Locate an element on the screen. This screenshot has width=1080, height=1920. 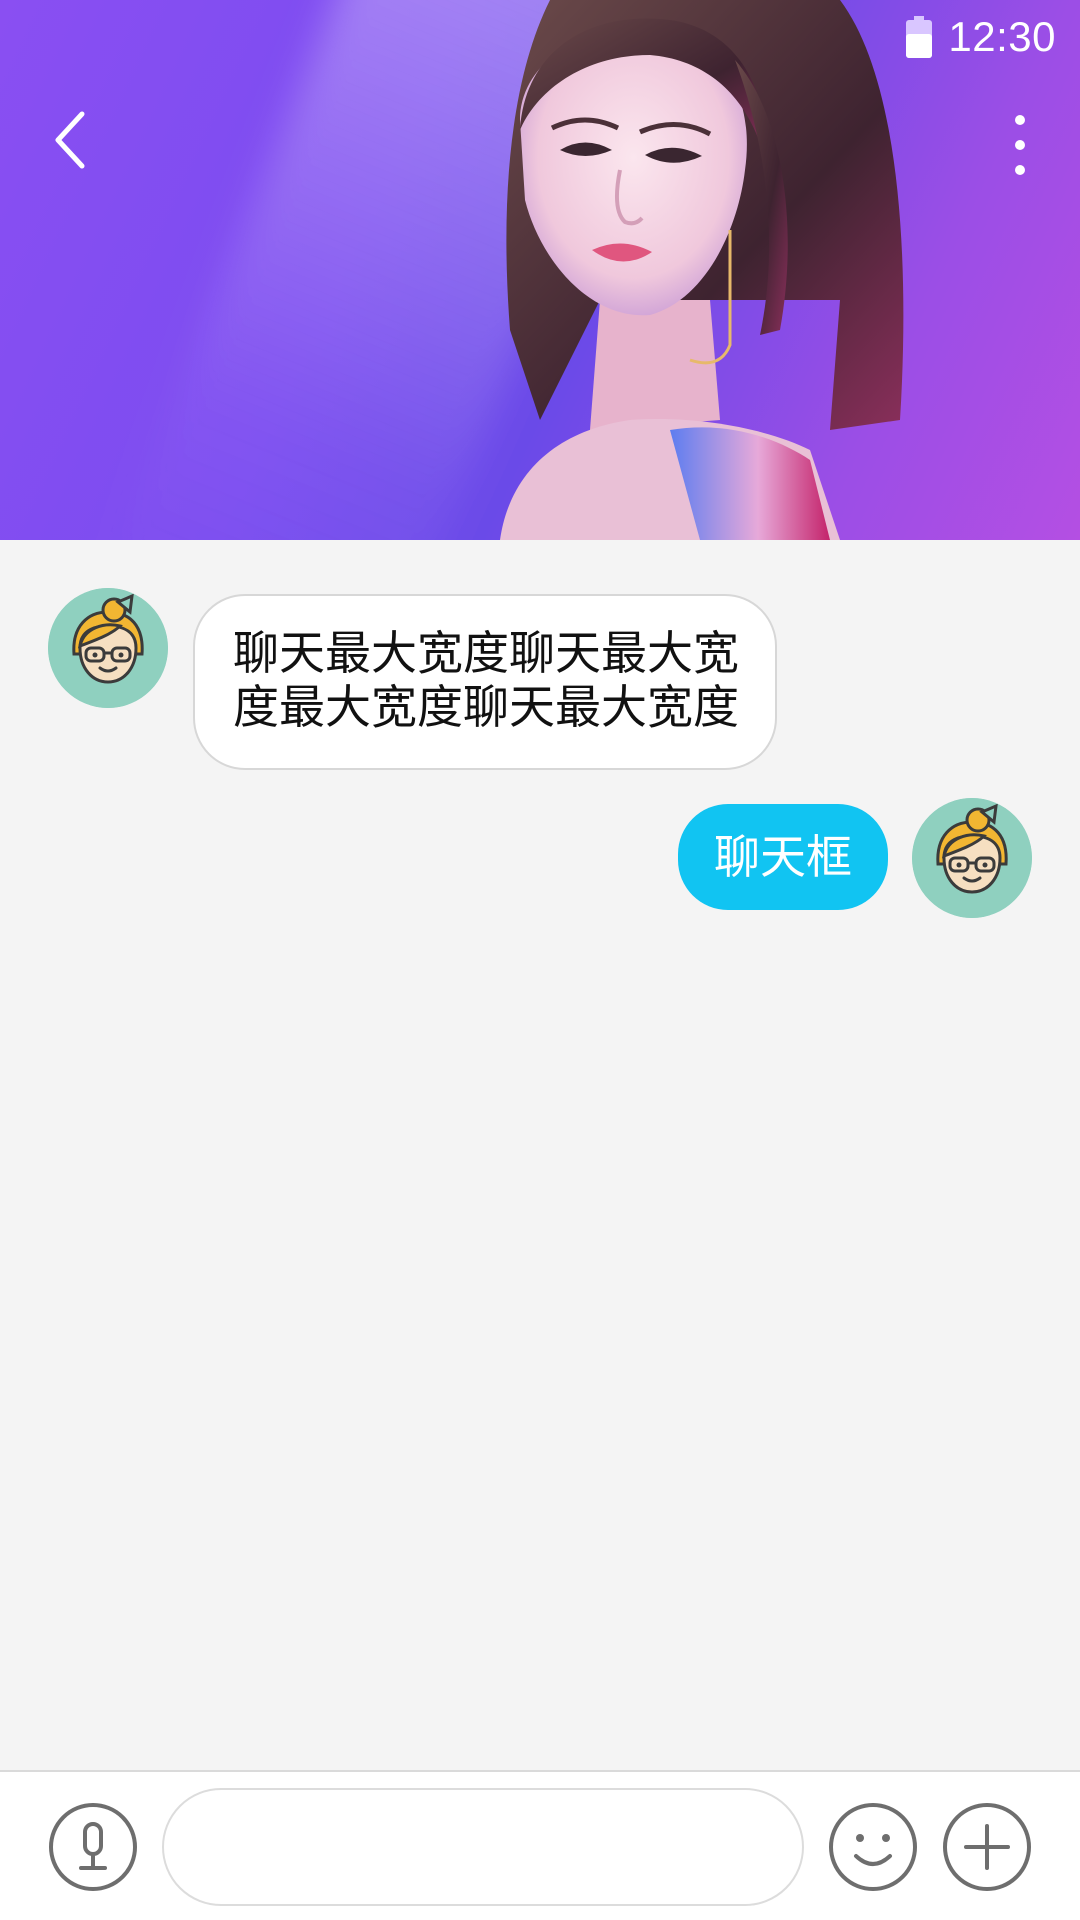
back-button is located at coordinates (70, 140).